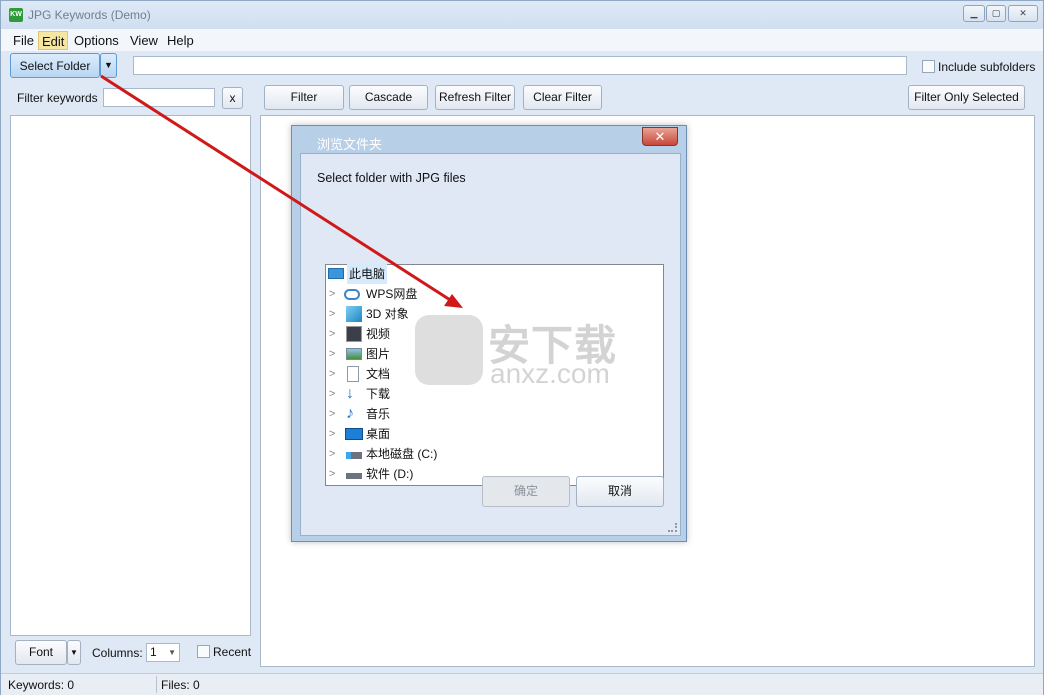 Image resolution: width=1044 pixels, height=695 pixels. What do you see at coordinates (1023, 13) in the screenshot?
I see `close-window-icon: ✕` at bounding box center [1023, 13].